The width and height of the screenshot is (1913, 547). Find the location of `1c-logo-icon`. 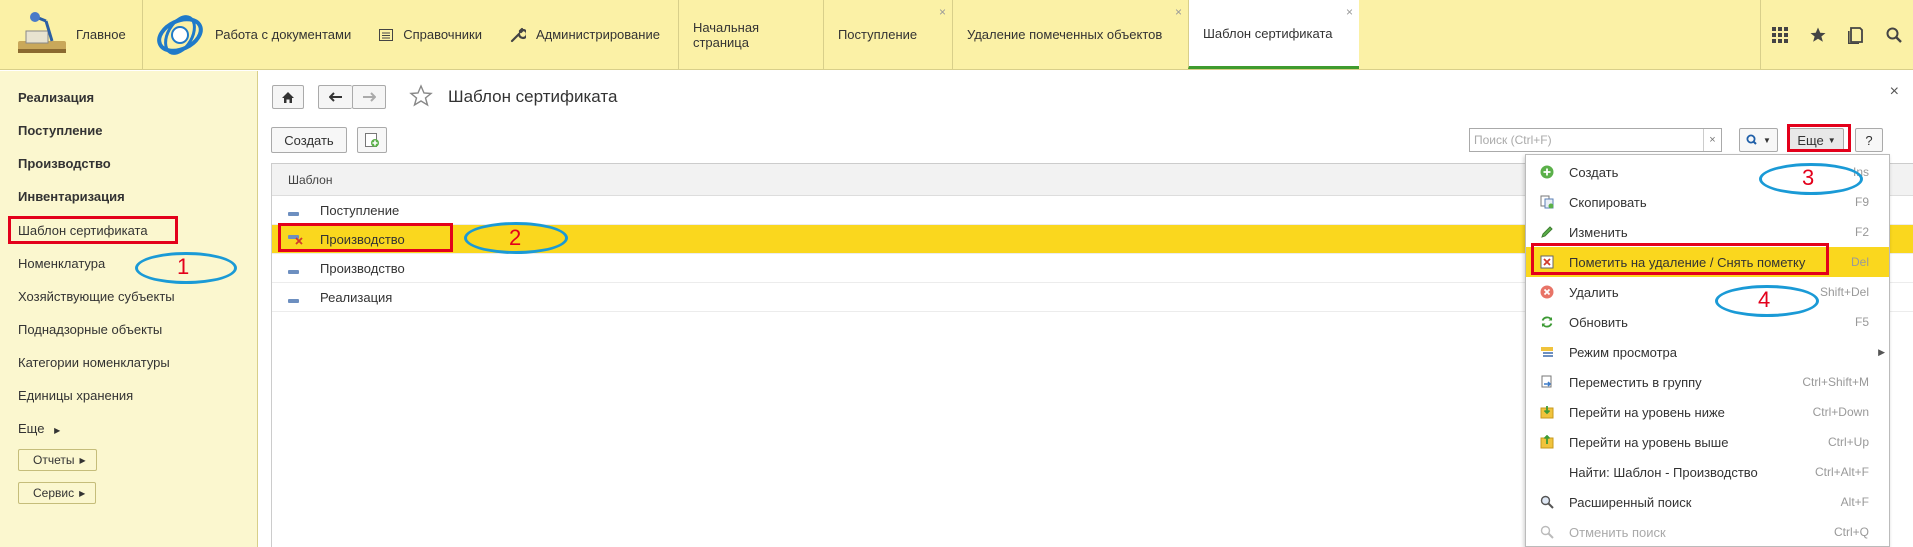

1c-logo-icon is located at coordinates (180, 35).